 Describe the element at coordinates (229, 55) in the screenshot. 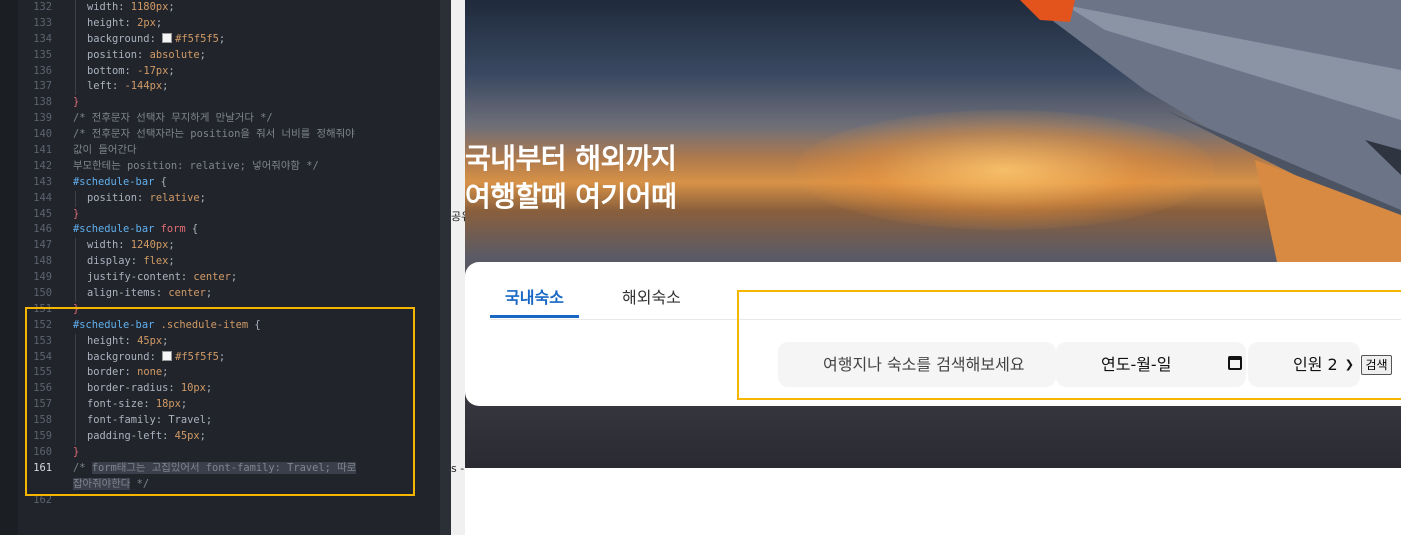

I see `code-line: 135 position: absolute;` at that location.